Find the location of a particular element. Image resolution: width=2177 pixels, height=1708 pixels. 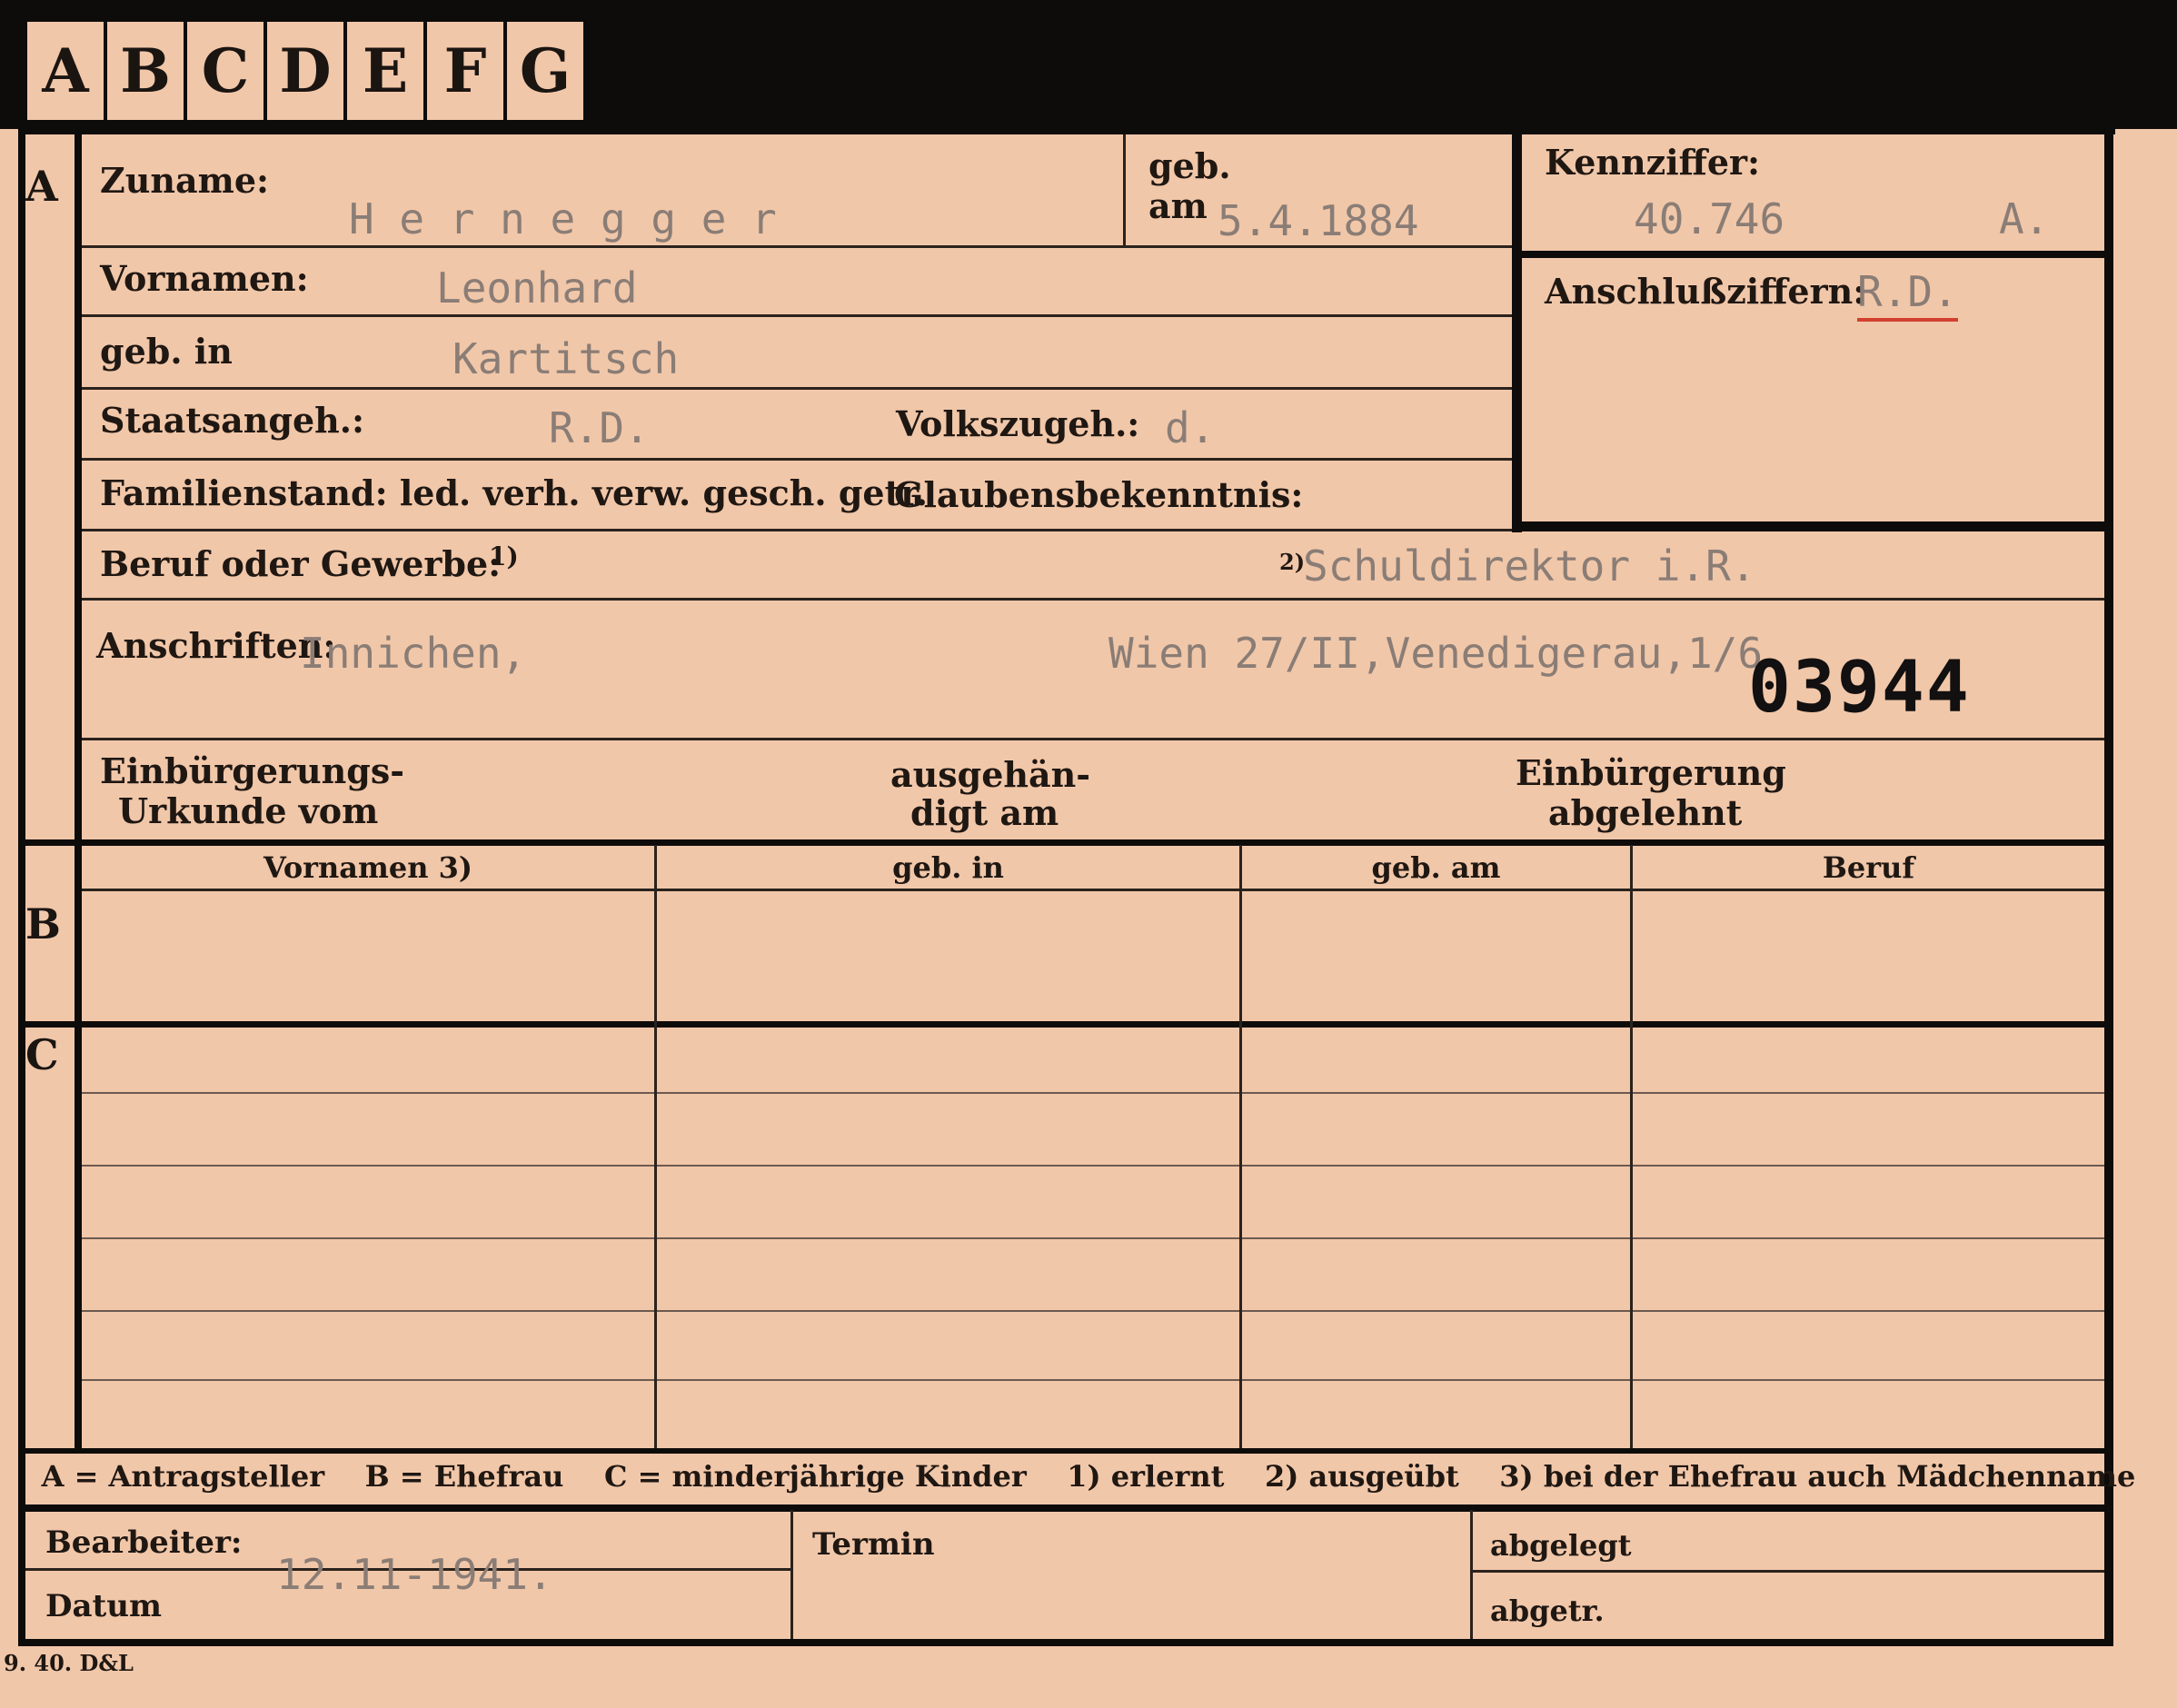

tab-b: B is located at coordinates (145, 71).